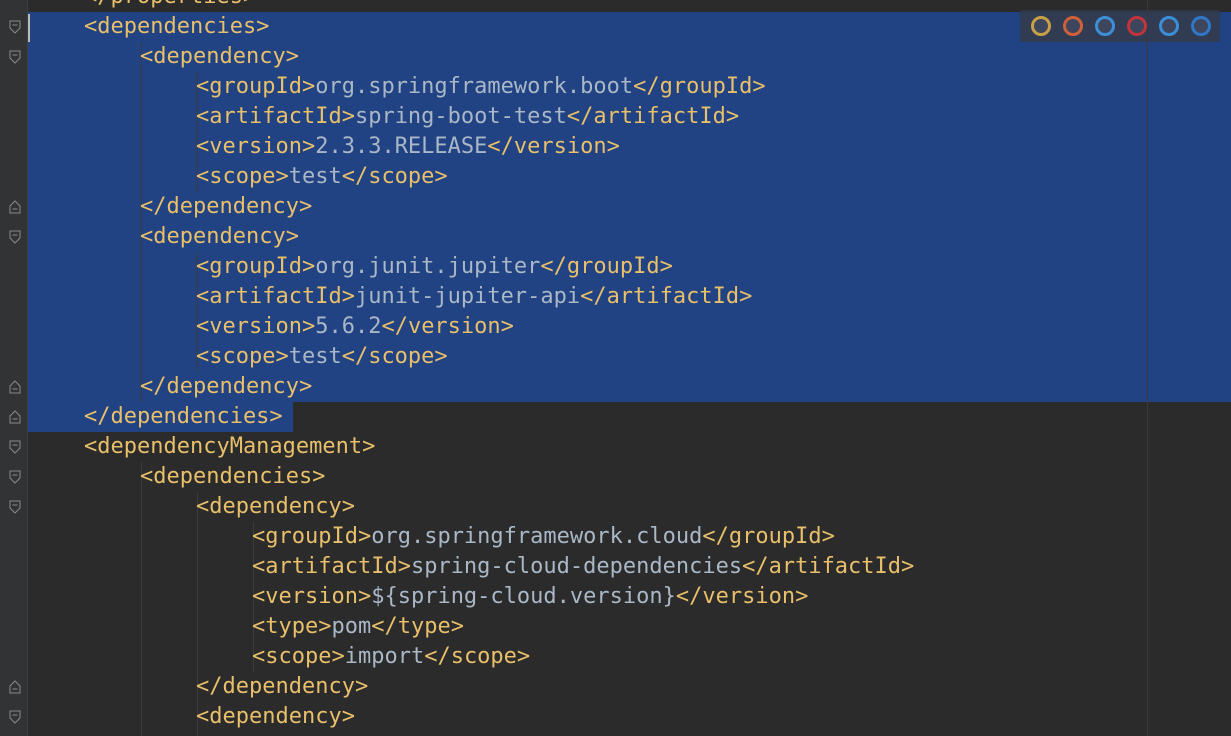 Image resolution: width=1231 pixels, height=736 pixels. Describe the element at coordinates (1201, 26) in the screenshot. I see `edge-icon` at that location.